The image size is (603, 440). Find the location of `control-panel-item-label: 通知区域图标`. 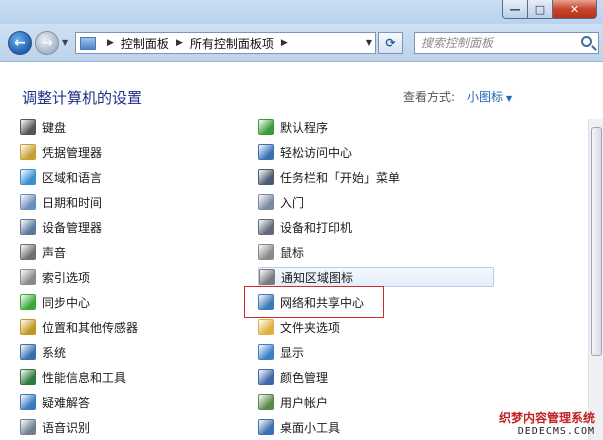

control-panel-item-label: 通知区域图标 is located at coordinates (317, 277).